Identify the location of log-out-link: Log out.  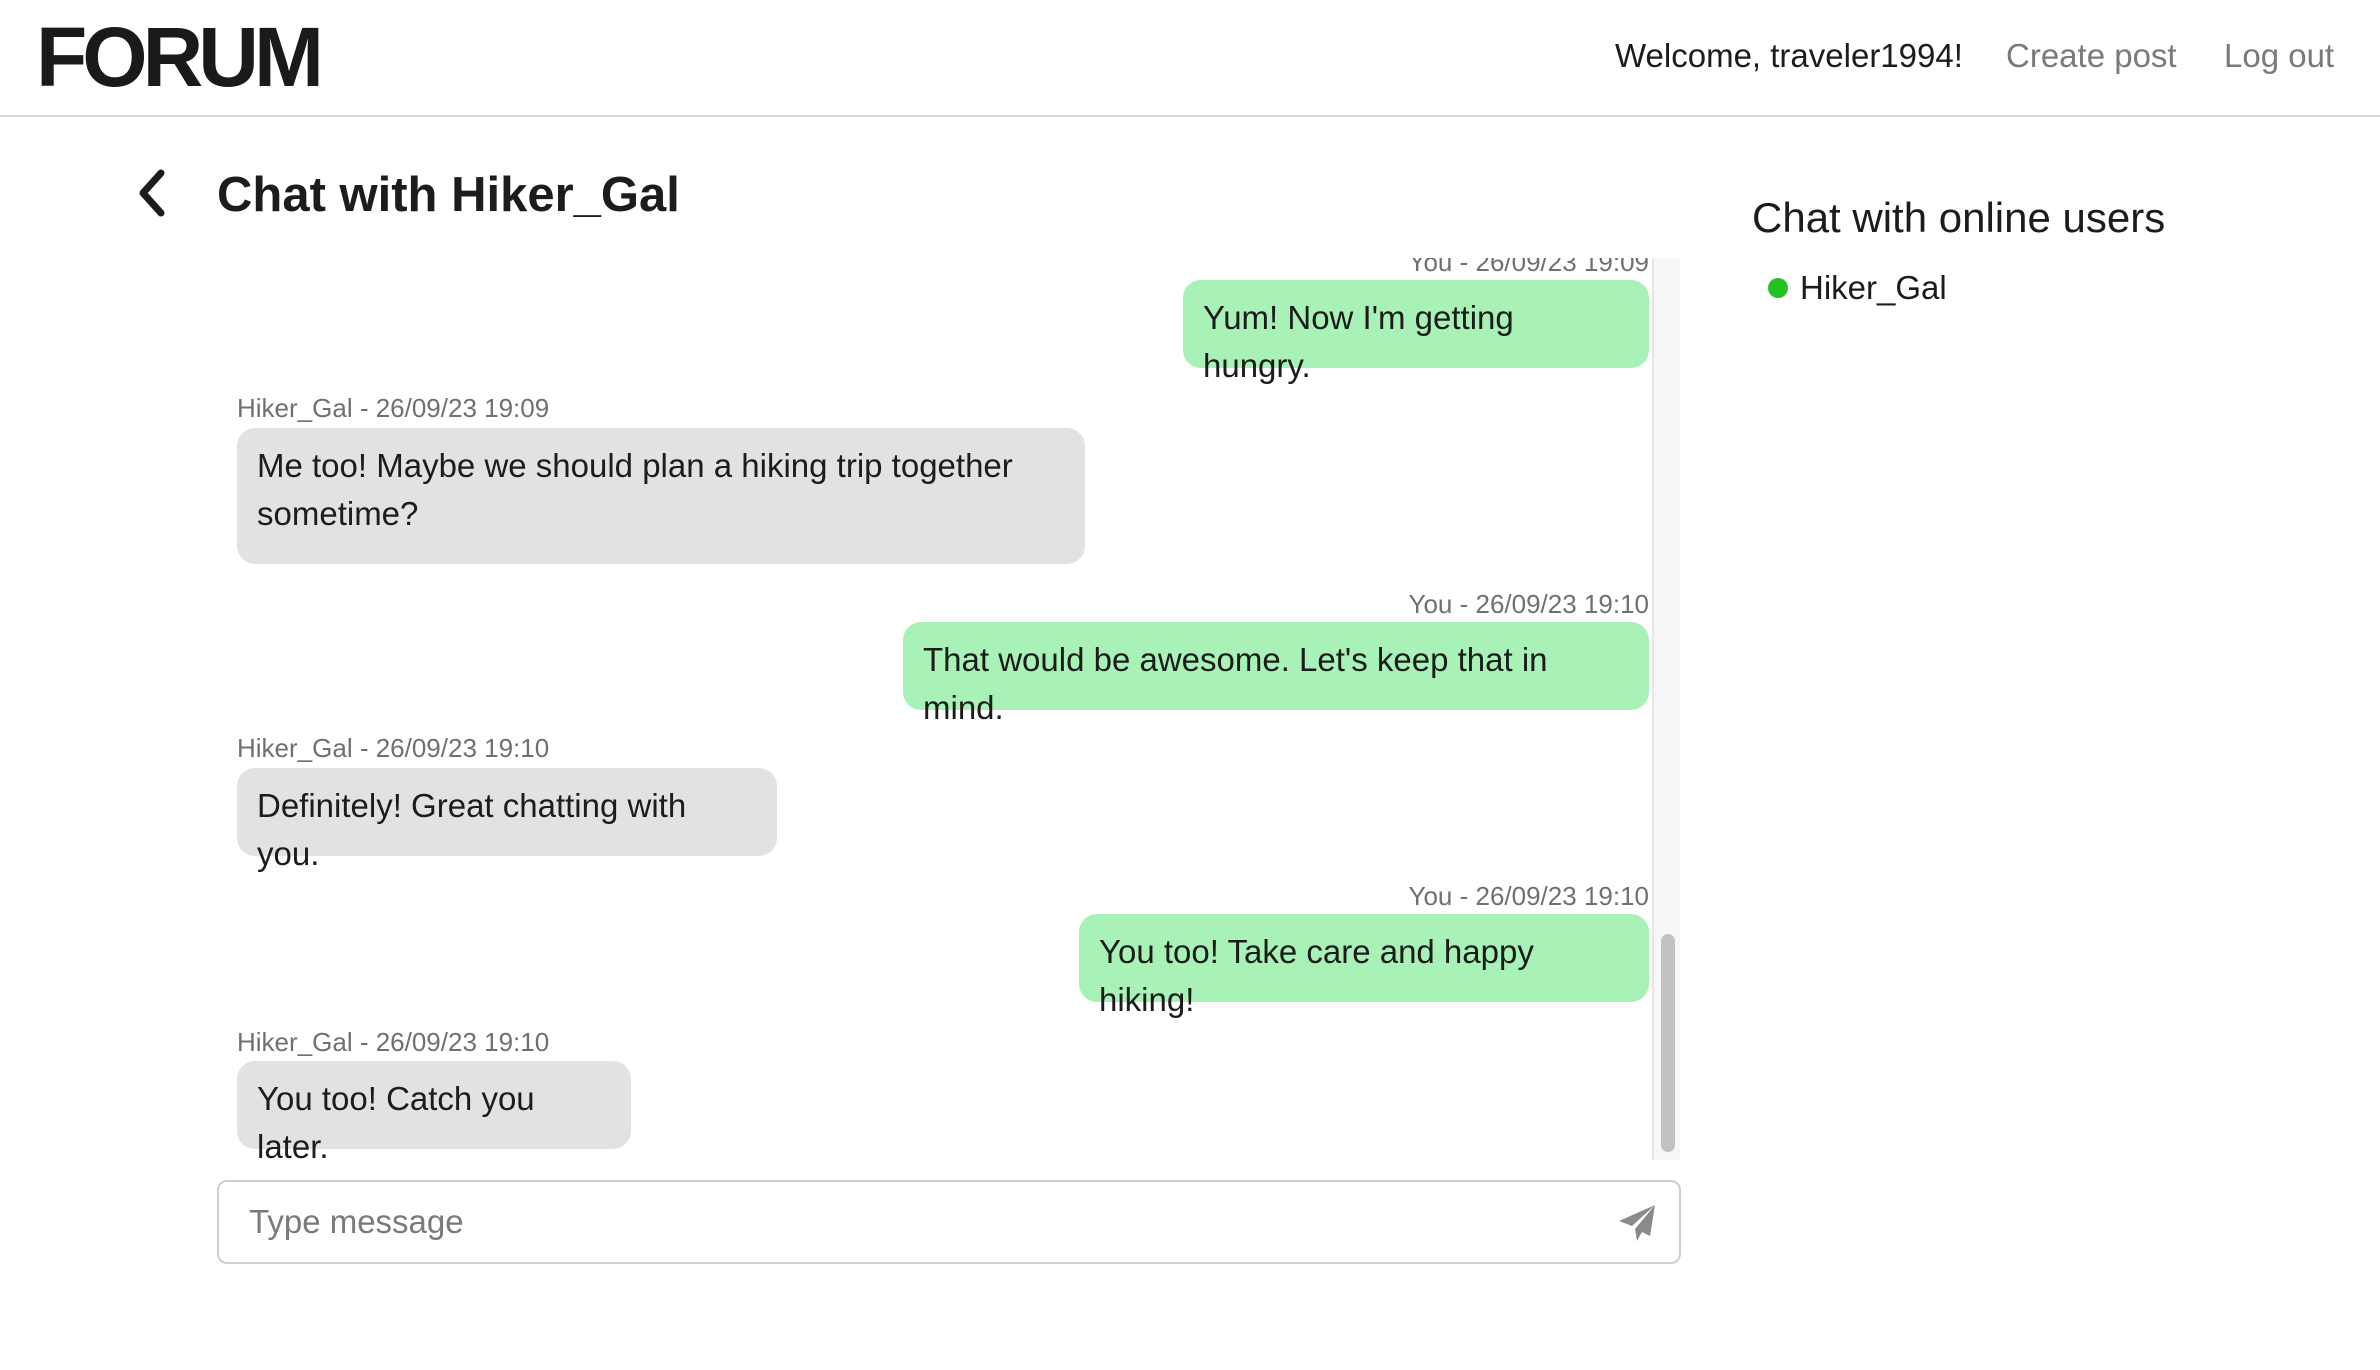
(2279, 56).